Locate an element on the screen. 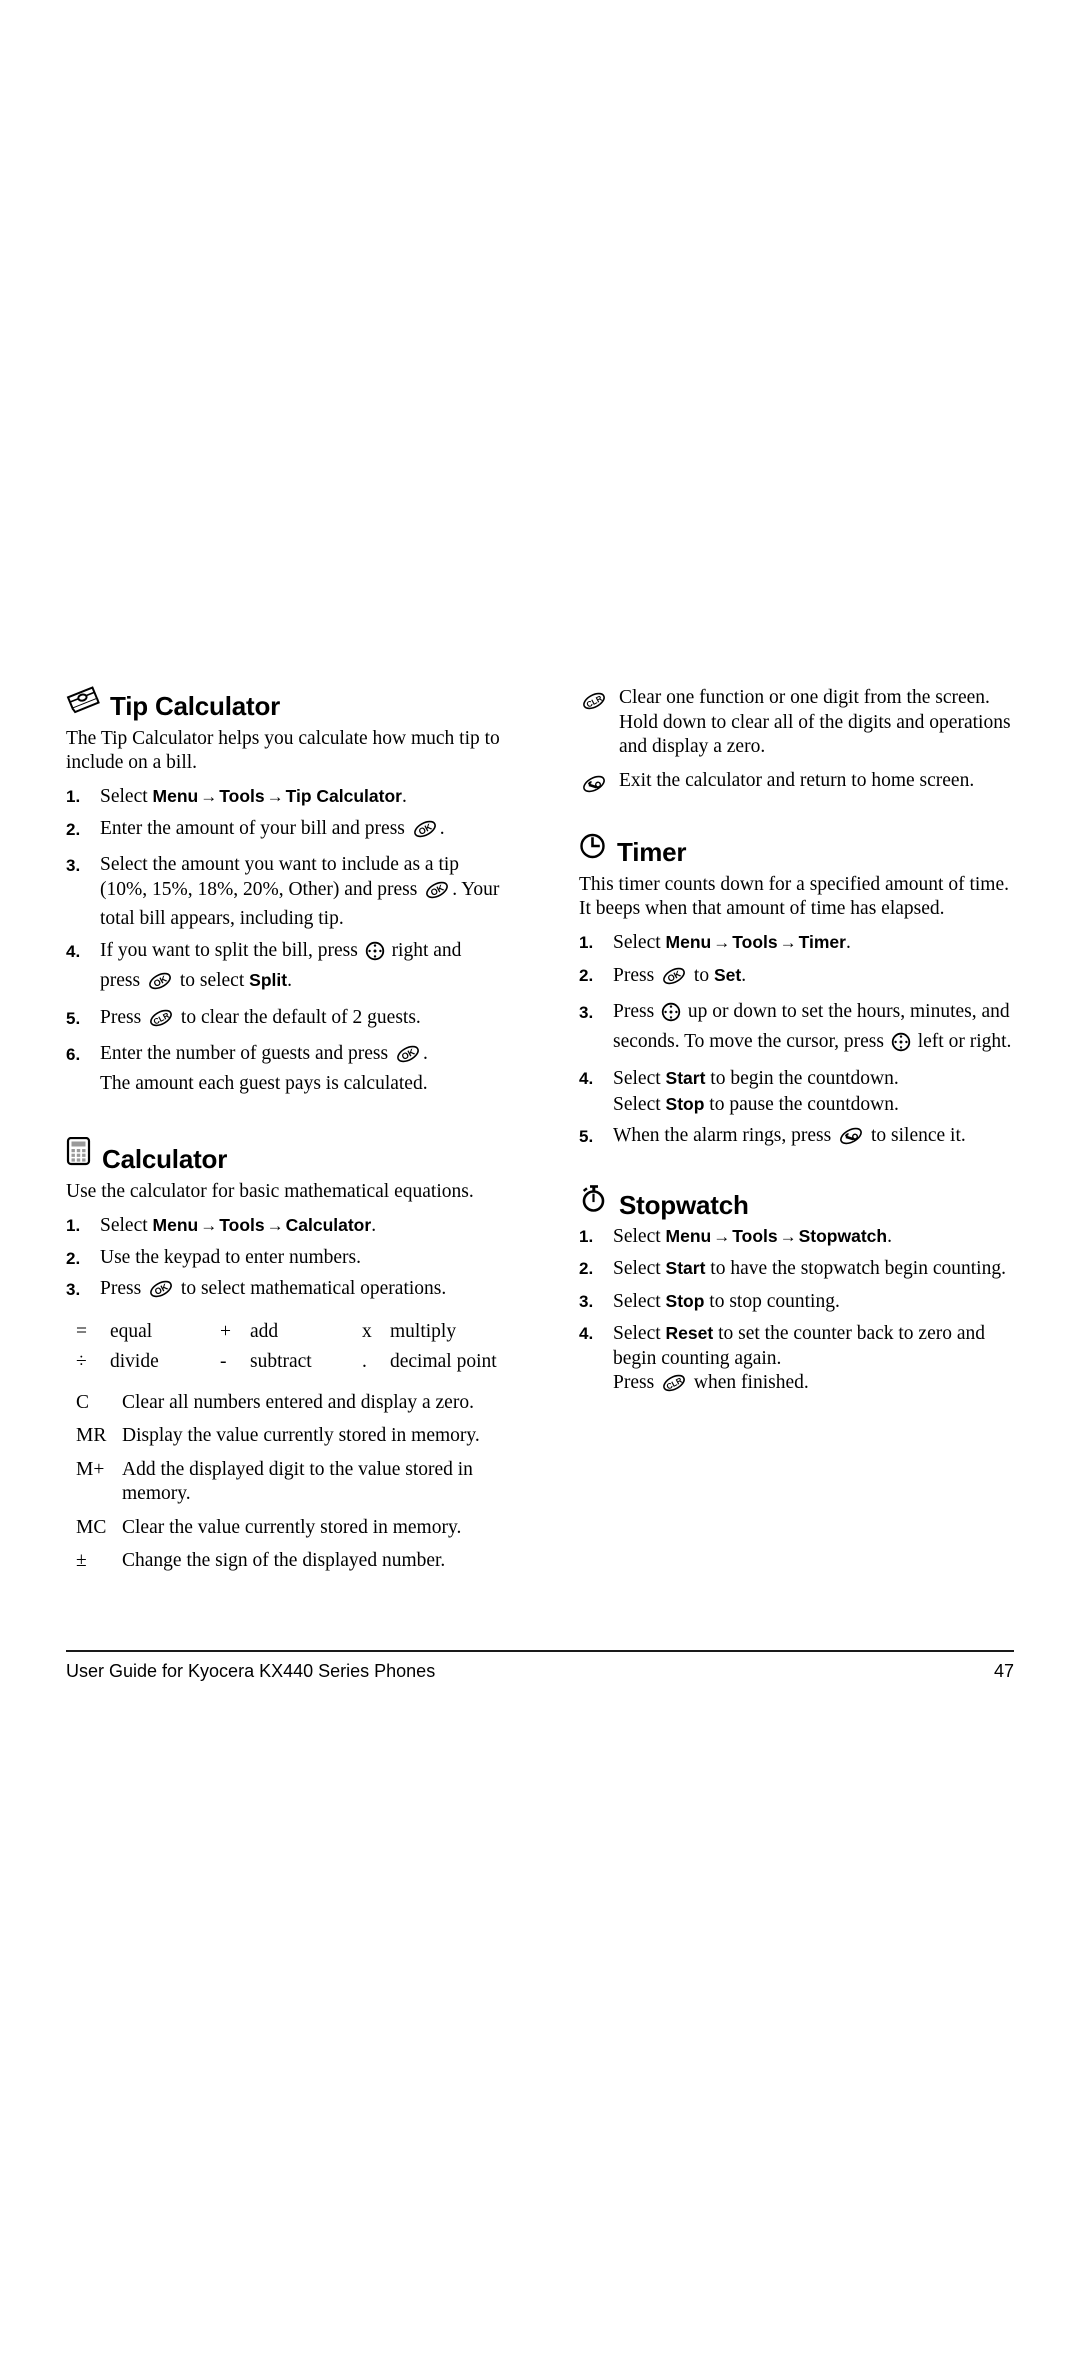 The width and height of the screenshot is (1080, 2376). ui-label: Tip Calculator is located at coordinates (343, 796).